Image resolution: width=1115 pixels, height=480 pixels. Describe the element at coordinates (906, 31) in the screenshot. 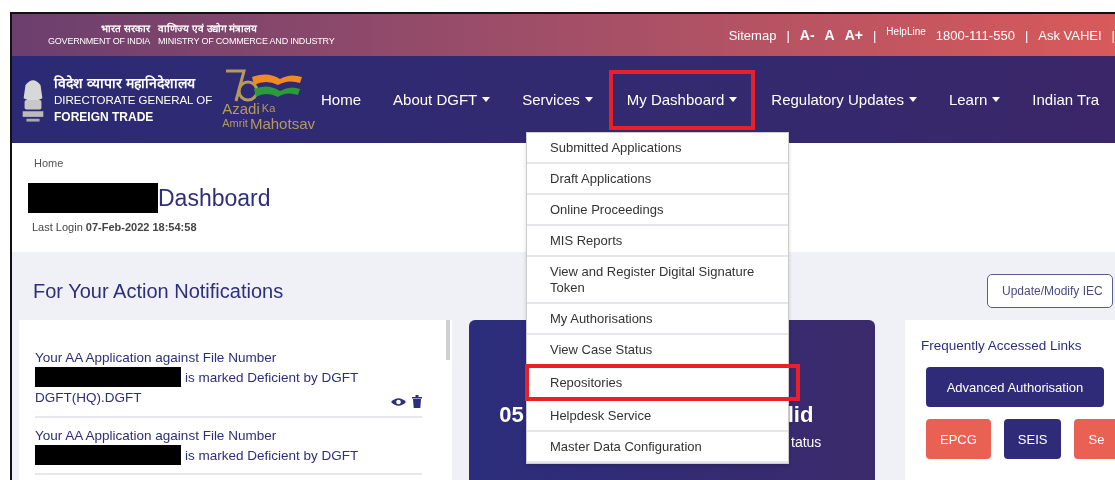

I see `helpline-label: HelpLine` at that location.